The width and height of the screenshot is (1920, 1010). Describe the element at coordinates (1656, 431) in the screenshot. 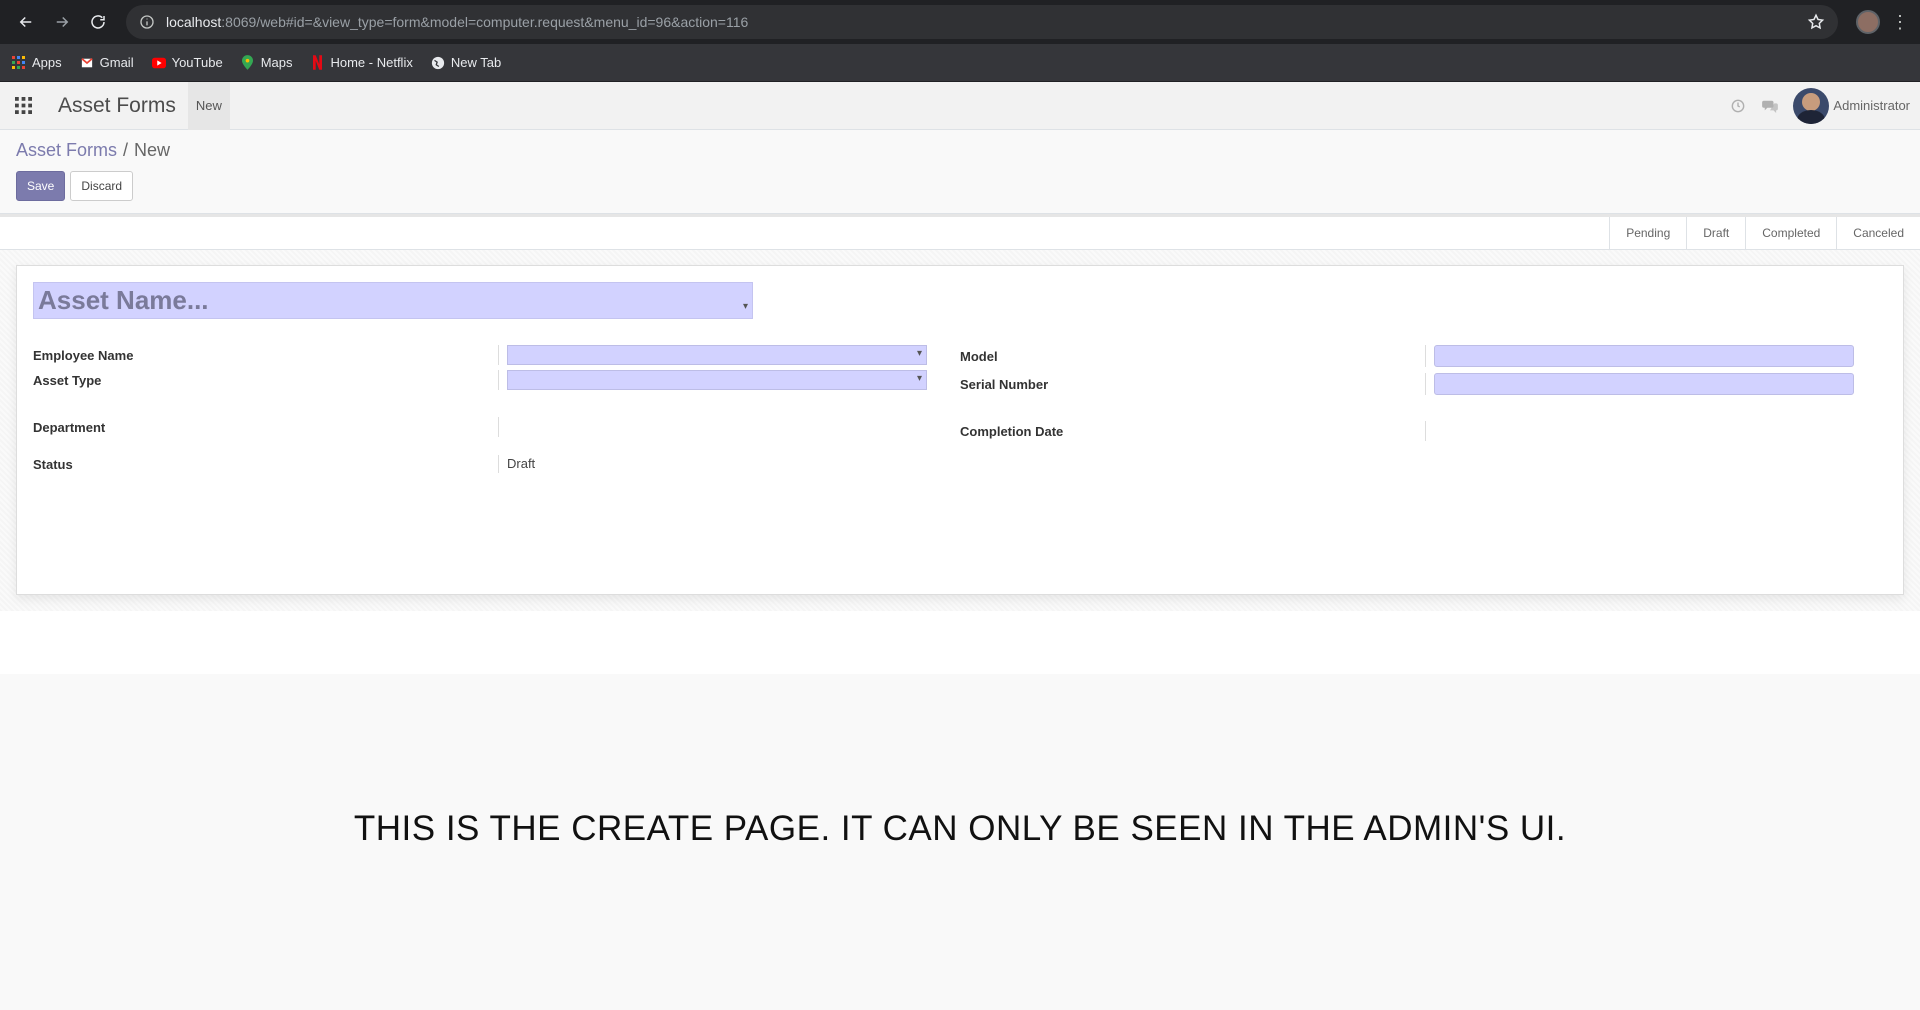

I see `completion-date-value` at that location.